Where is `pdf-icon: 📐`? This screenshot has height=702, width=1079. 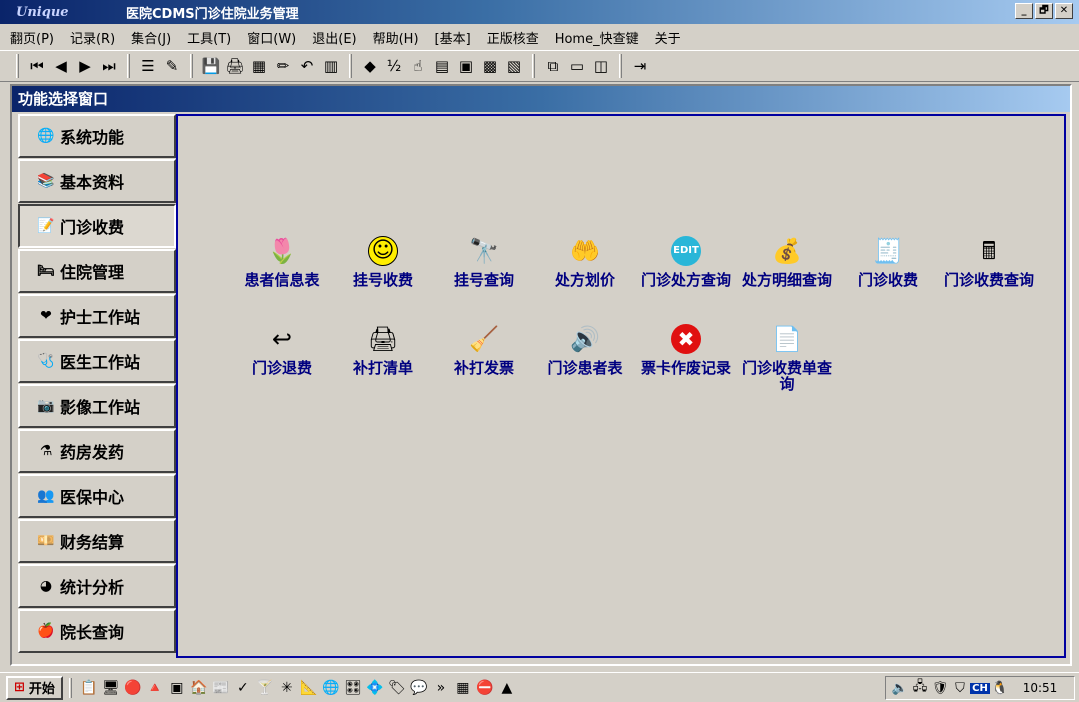 pdf-icon: 📐 is located at coordinates (309, 688).